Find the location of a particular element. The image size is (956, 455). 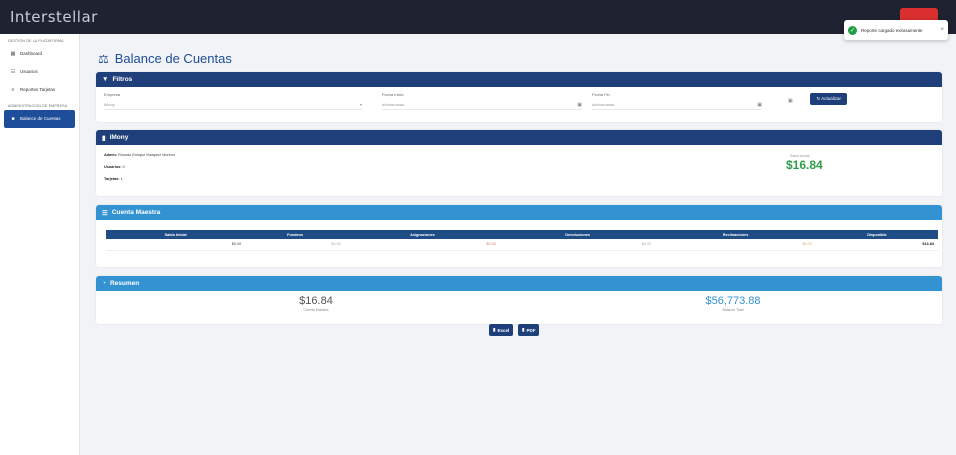

tarjetas-row: Tarjetas: 1 is located at coordinates (113, 179).